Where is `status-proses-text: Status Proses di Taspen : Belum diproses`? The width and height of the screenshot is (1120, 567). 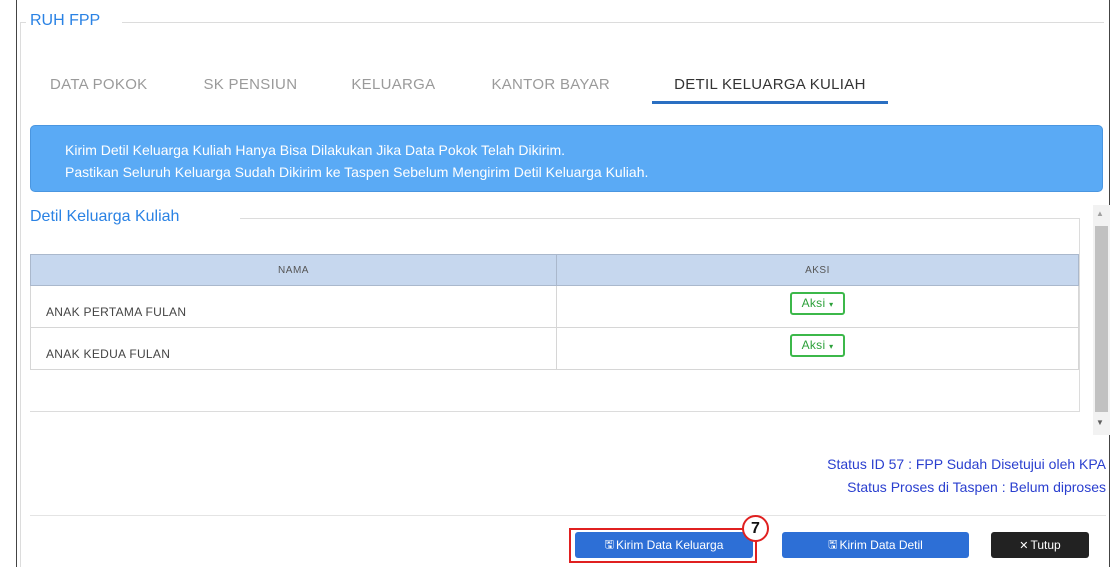
status-proses-text: Status Proses di Taspen : Belum diproses is located at coordinates (976, 487).